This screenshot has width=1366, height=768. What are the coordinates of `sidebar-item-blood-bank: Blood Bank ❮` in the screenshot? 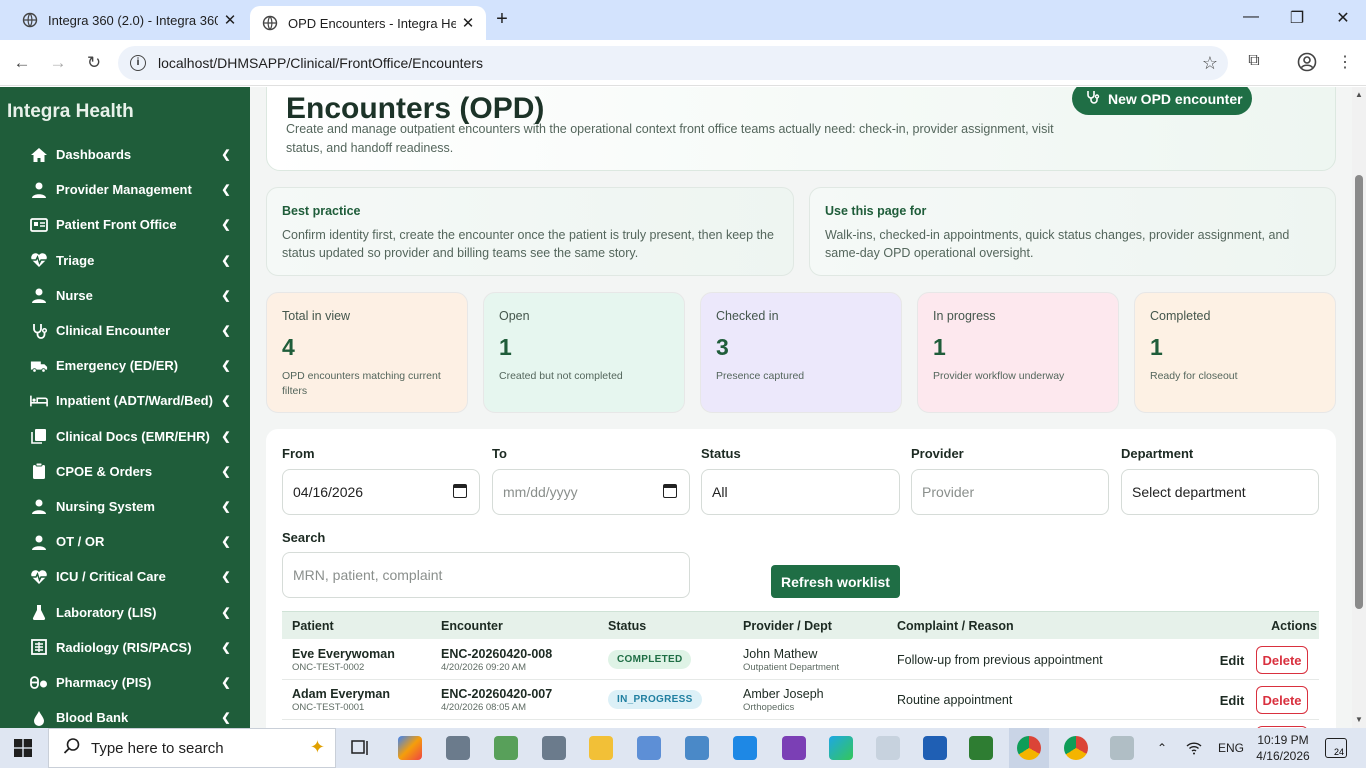 It's located at (125, 714).